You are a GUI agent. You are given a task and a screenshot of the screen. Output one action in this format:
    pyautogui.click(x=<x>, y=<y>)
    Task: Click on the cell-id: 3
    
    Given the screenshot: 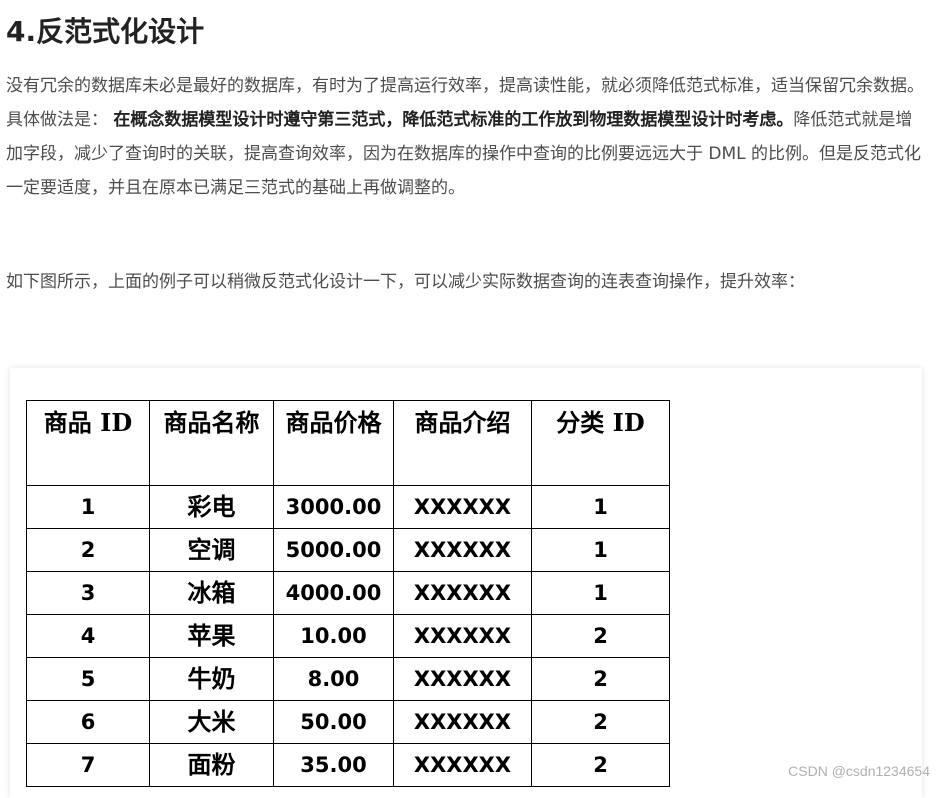 What is the action you would take?
    pyautogui.click(x=88, y=593)
    